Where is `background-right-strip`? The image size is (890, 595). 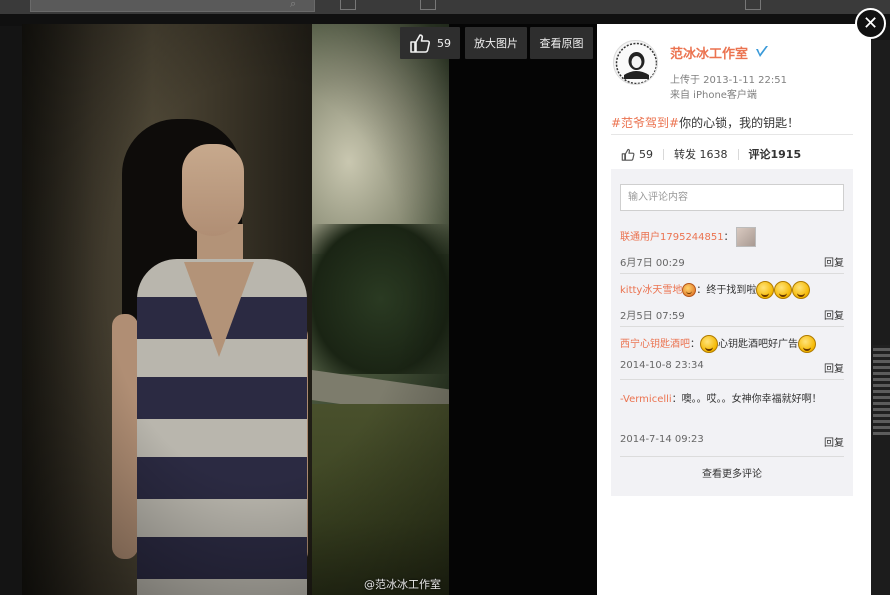
background-right-strip is located at coordinates (880, 317).